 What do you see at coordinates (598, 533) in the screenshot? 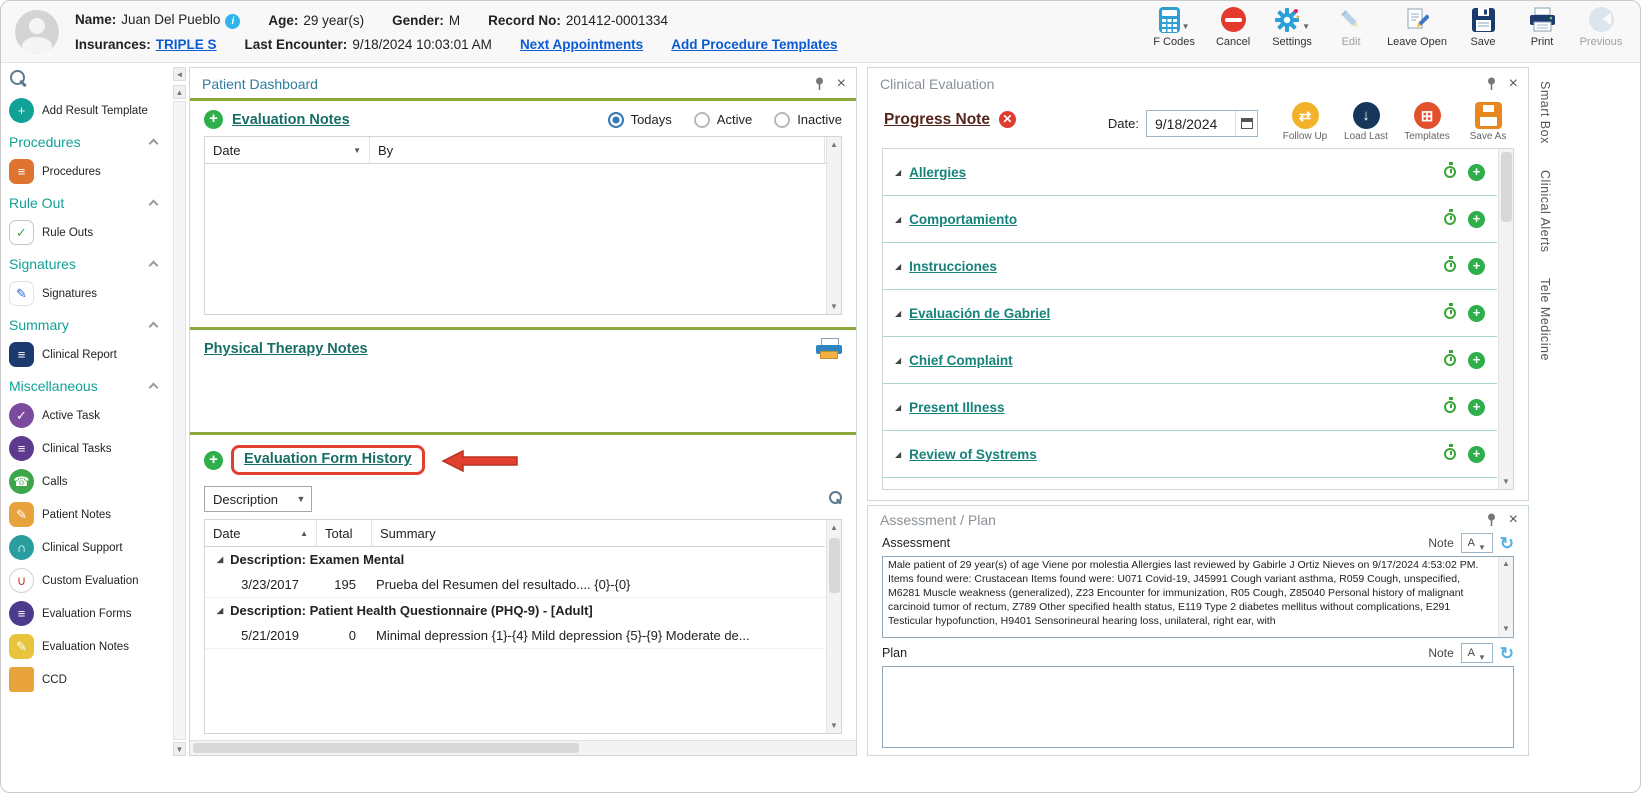
I see `column-summary: Summary` at bounding box center [598, 533].